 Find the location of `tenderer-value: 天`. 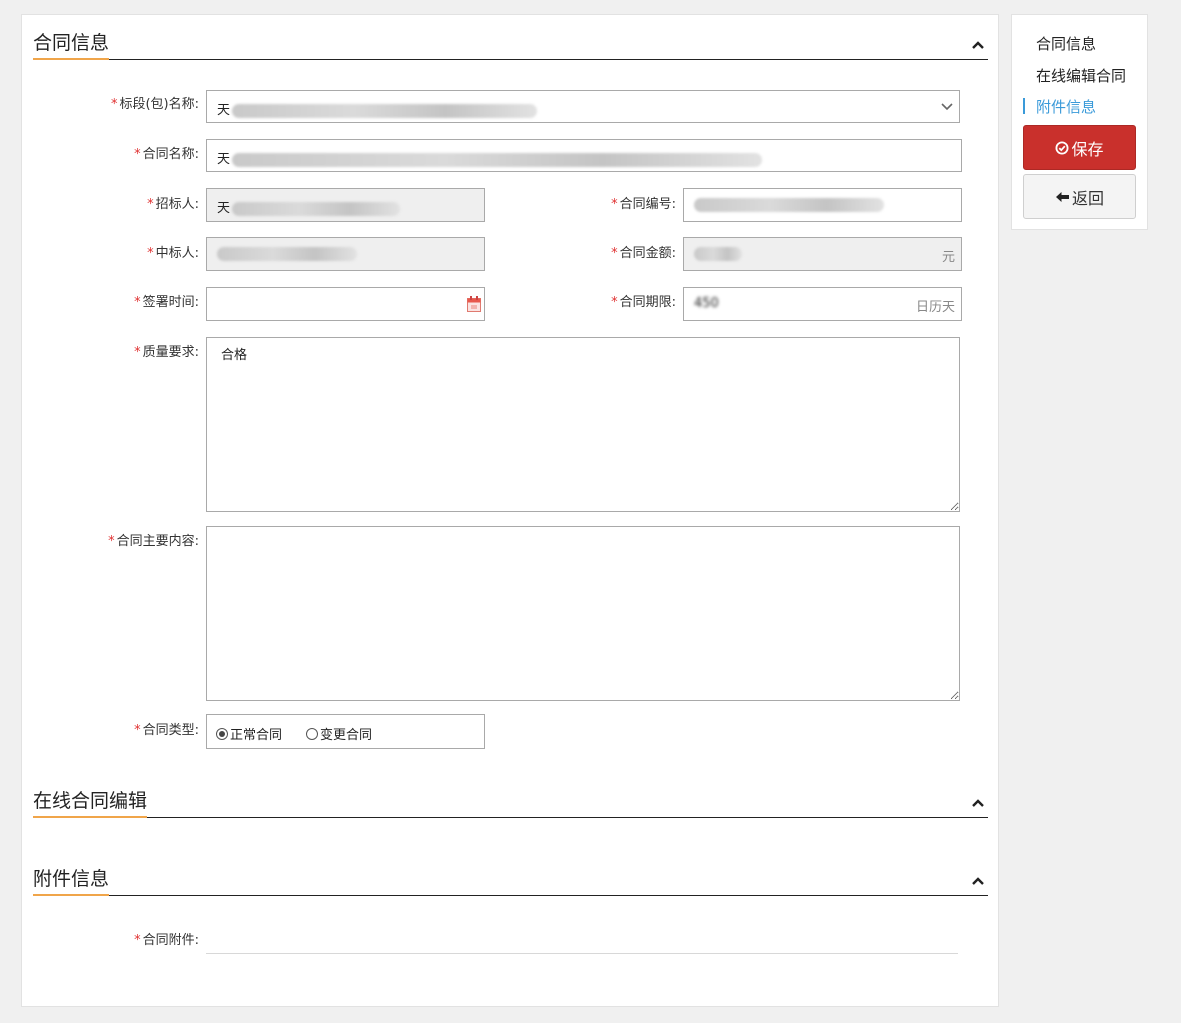

tenderer-value: 天 is located at coordinates (224, 208).